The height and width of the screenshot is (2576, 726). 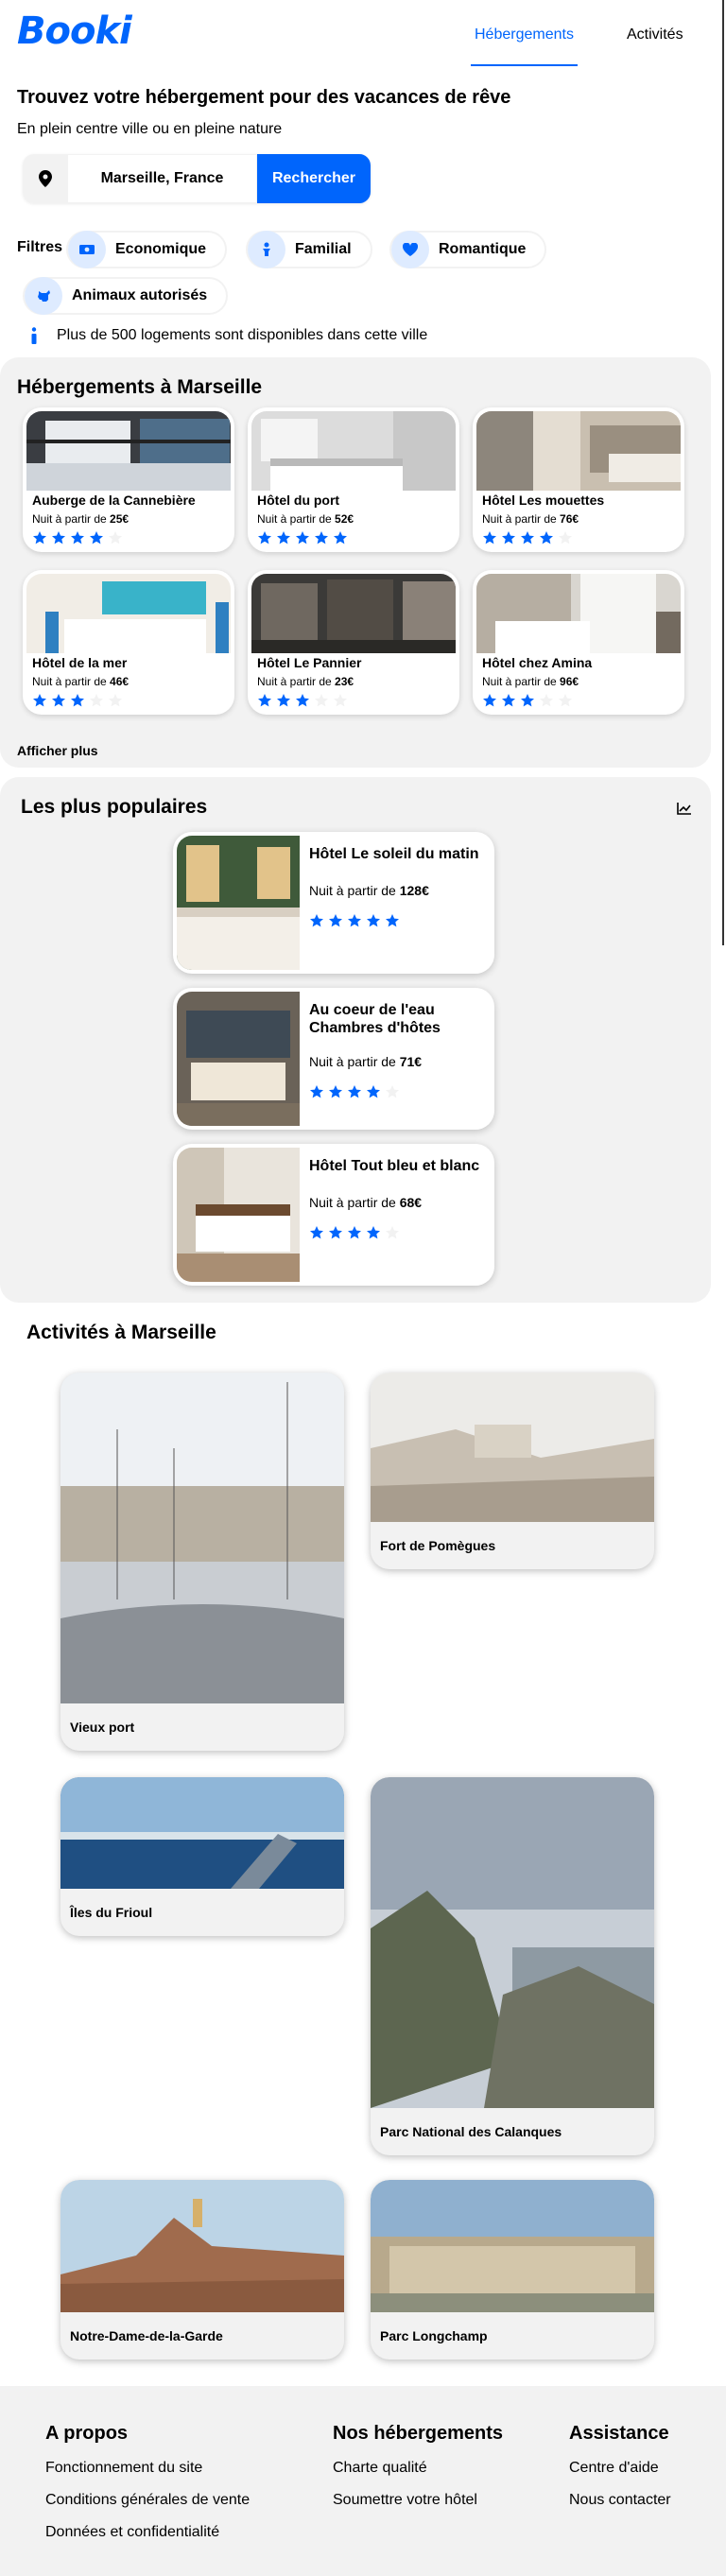 I want to click on nav-hebergements: Hébergements, so click(x=525, y=46).